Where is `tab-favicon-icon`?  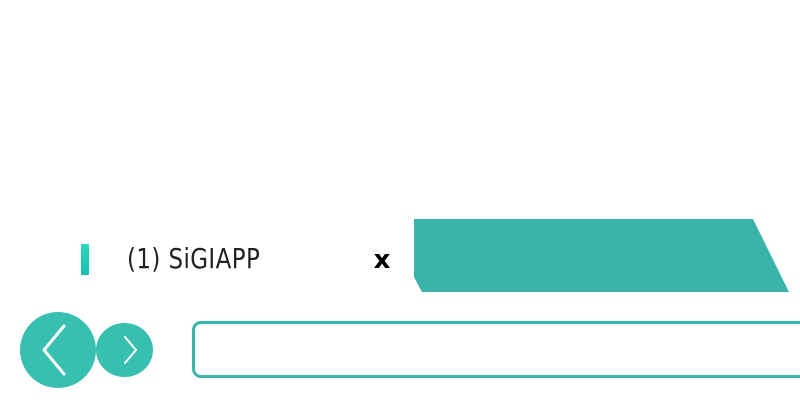 tab-favicon-icon is located at coordinates (85, 259).